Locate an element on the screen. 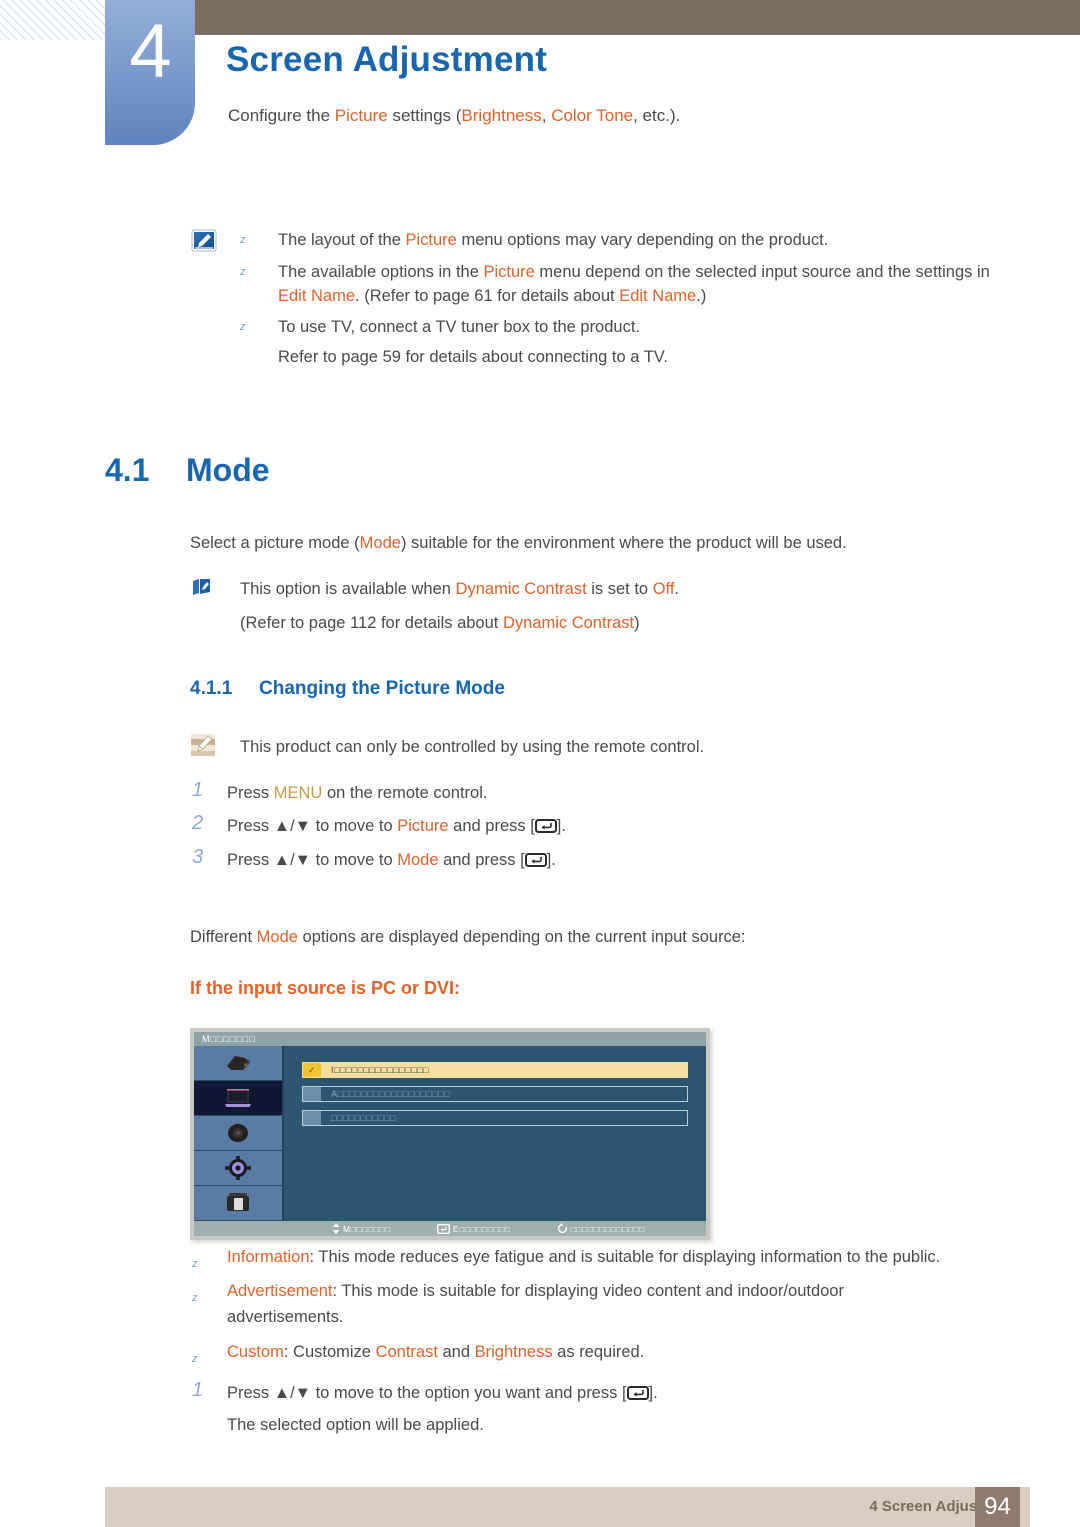 The height and width of the screenshot is (1527, 1080). move-updown-icon is located at coordinates (336, 1228).